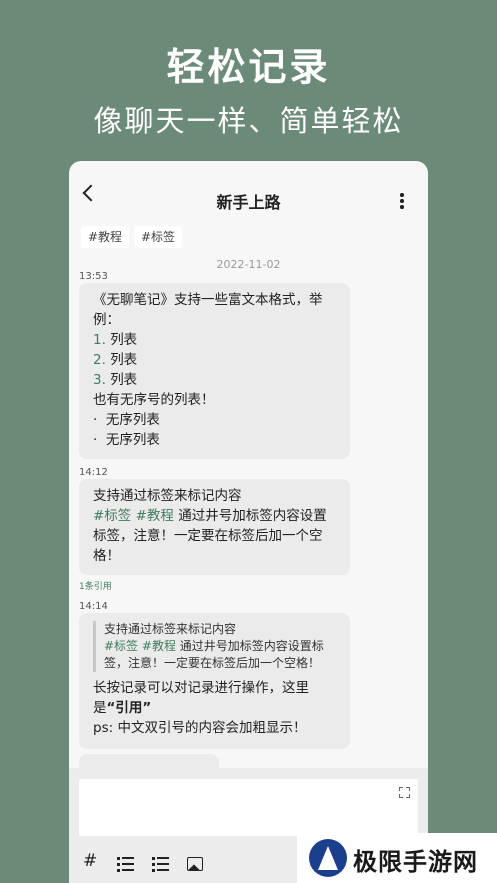 The width and height of the screenshot is (497, 883). What do you see at coordinates (154, 400) in the screenshot?
I see `note-text: 也有无序号的列表！` at bounding box center [154, 400].